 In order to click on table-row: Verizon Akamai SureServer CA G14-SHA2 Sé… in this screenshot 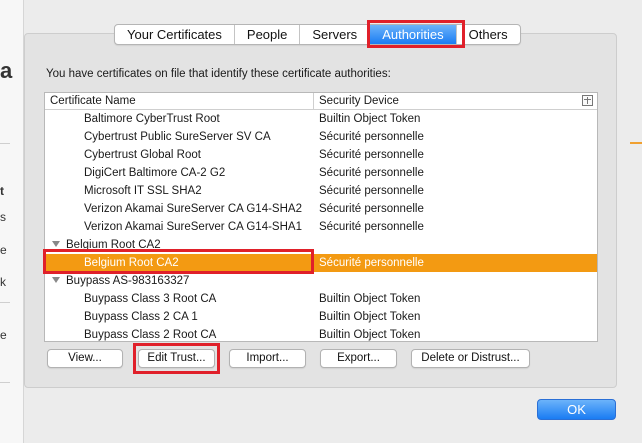, I will do `click(321, 209)`.